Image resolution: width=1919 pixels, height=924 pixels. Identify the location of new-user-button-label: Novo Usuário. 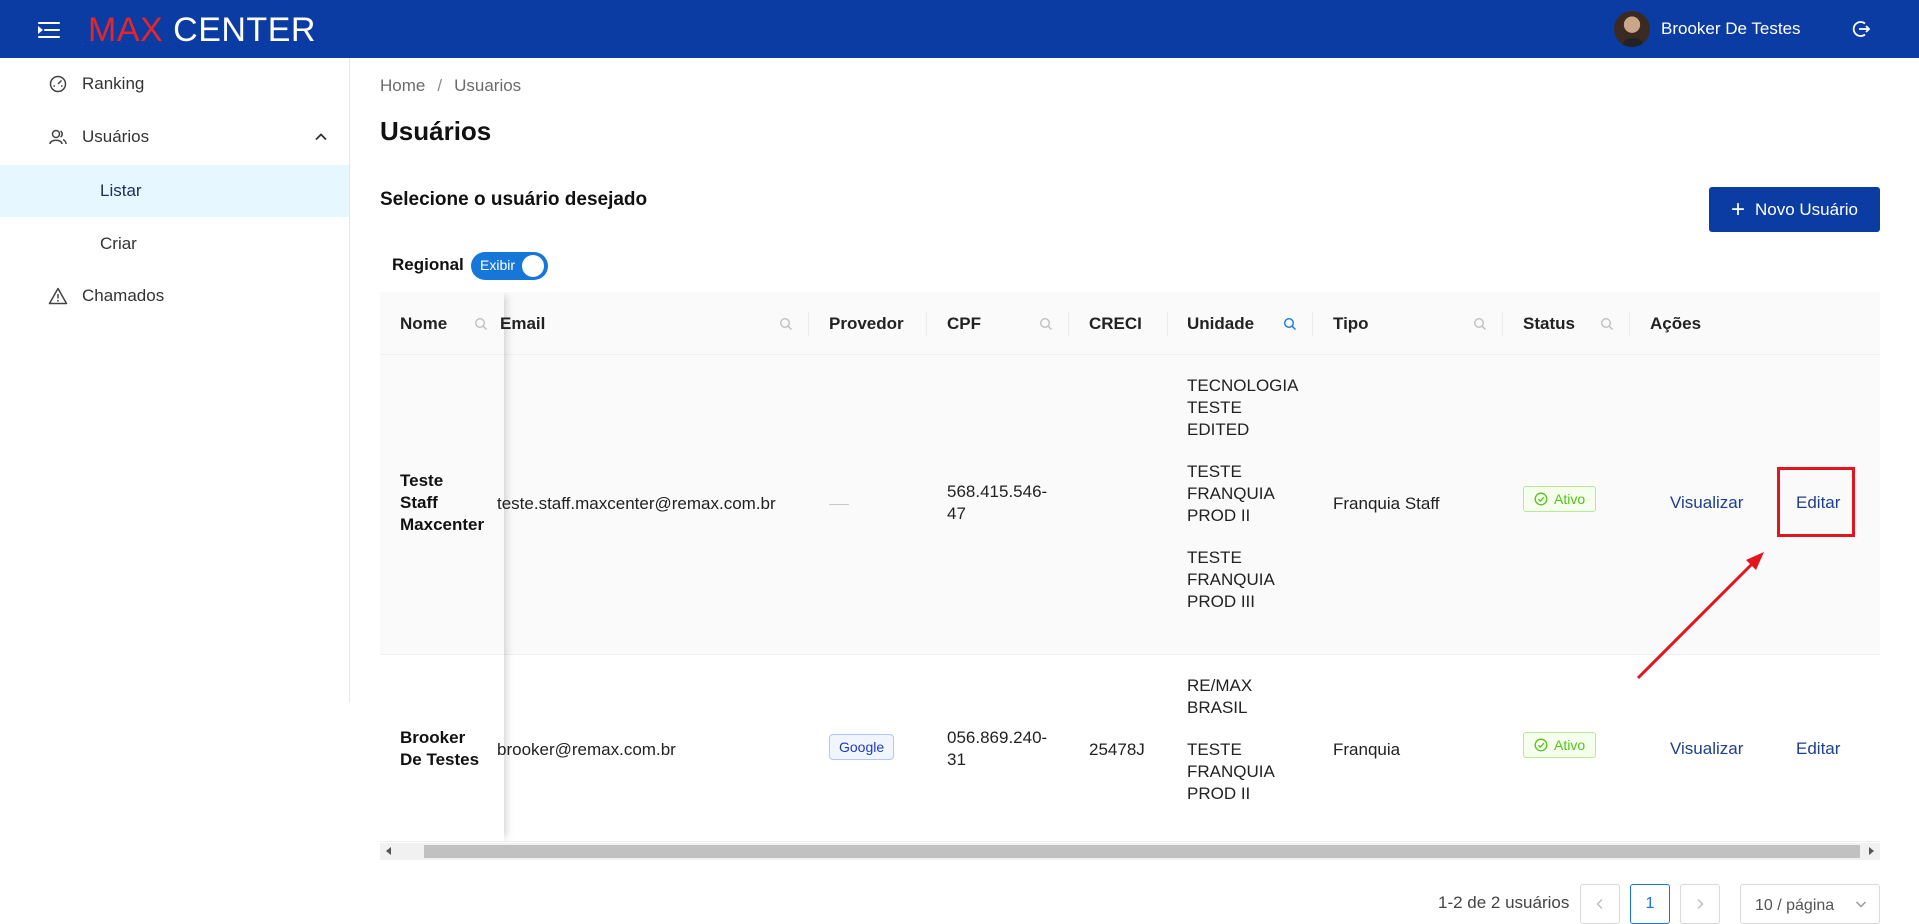
(1806, 209).